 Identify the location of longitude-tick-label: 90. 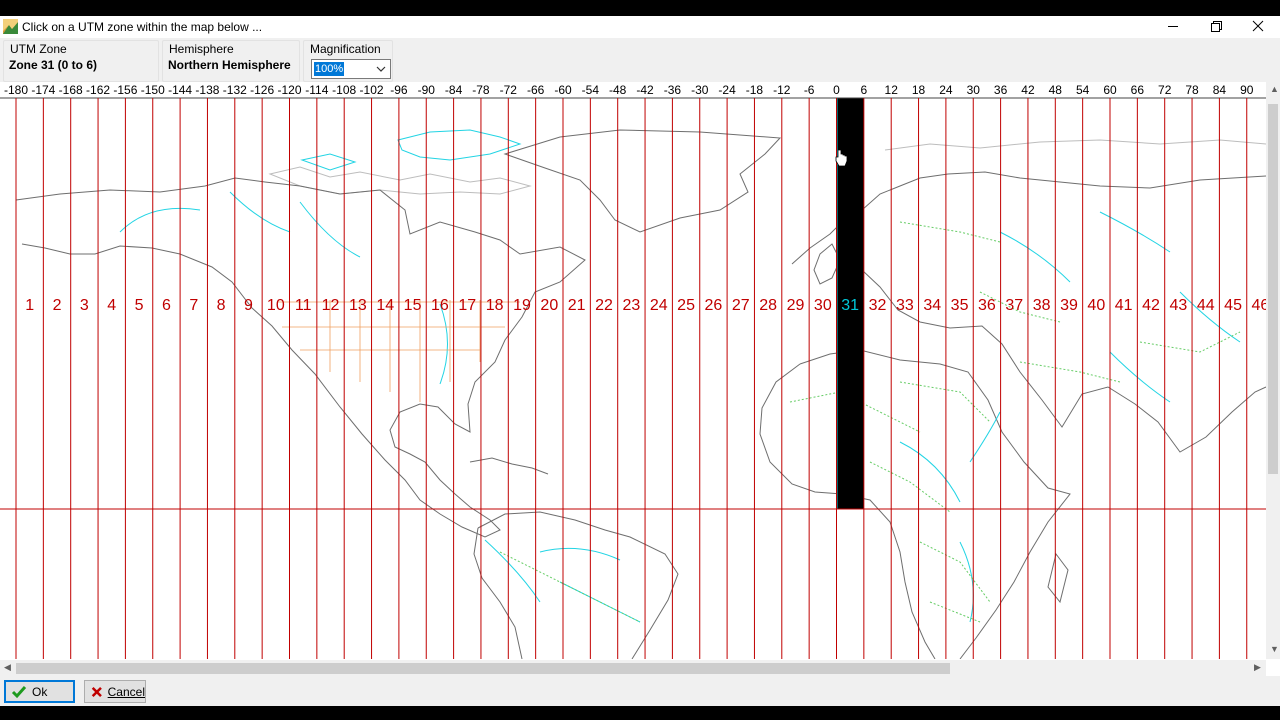
(1247, 90).